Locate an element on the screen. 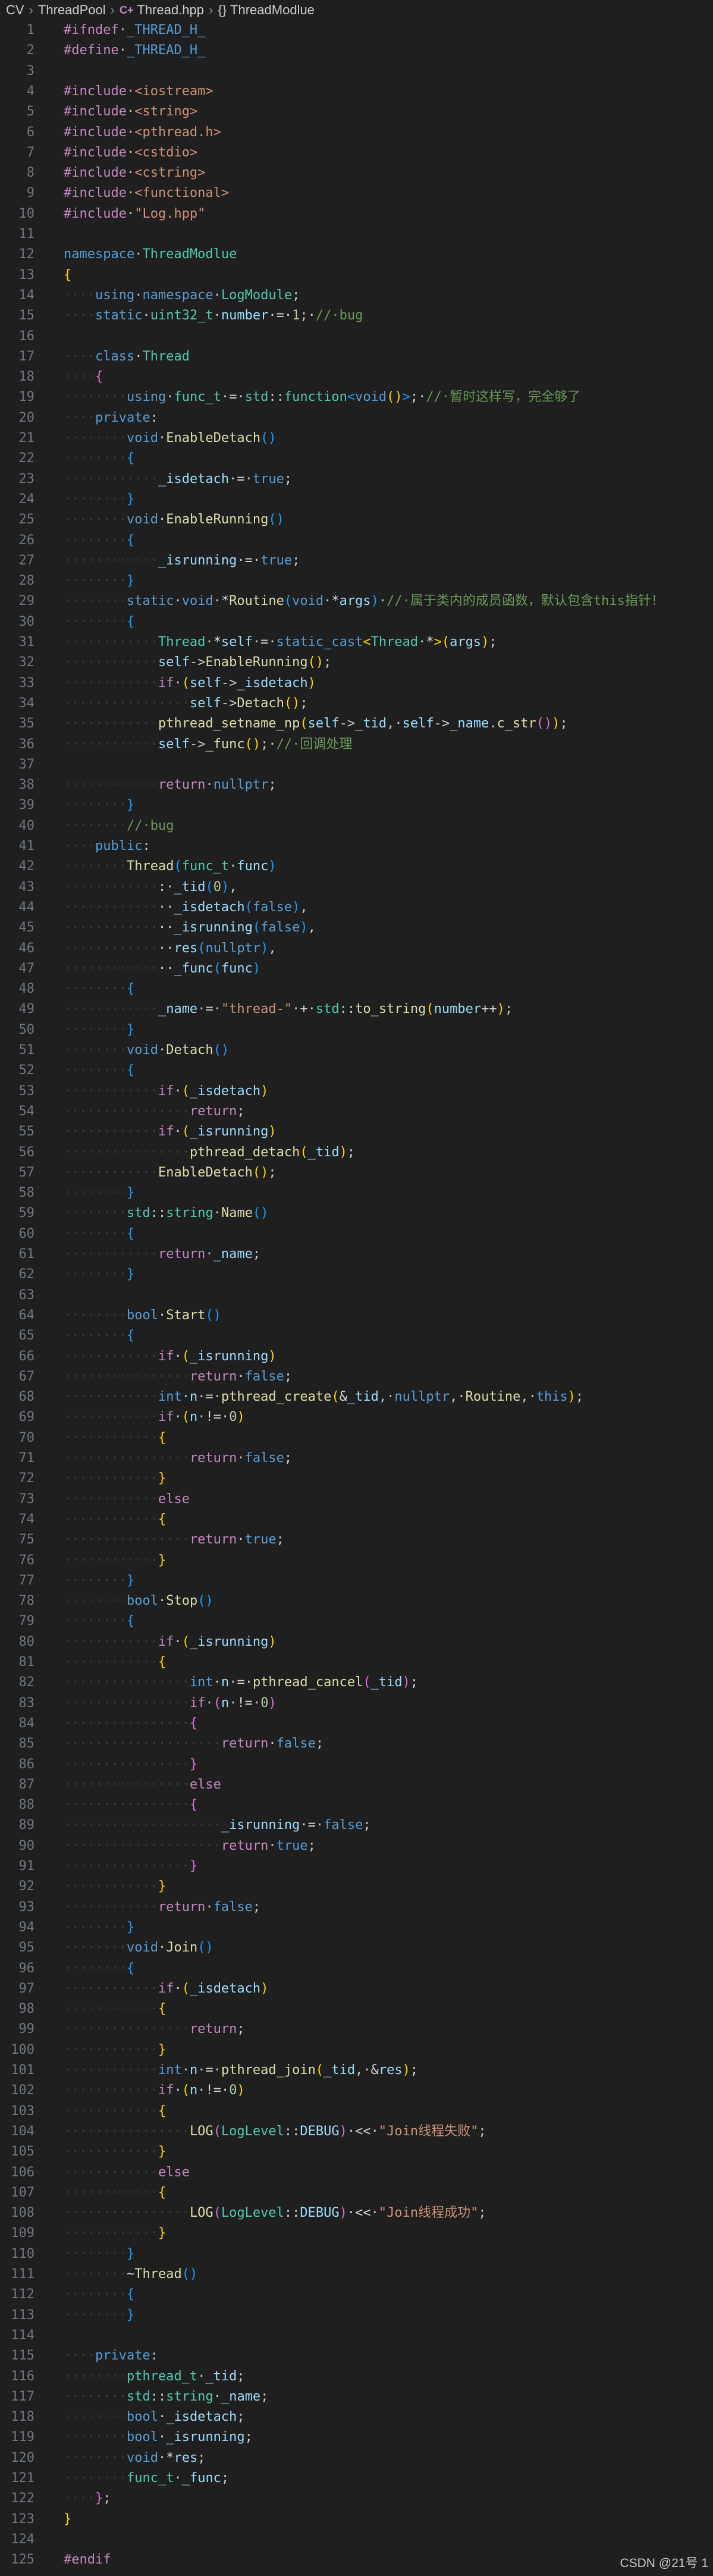 This screenshot has width=713, height=2576. code-line: 97 ············if·(_isdetach) is located at coordinates (356, 1989).